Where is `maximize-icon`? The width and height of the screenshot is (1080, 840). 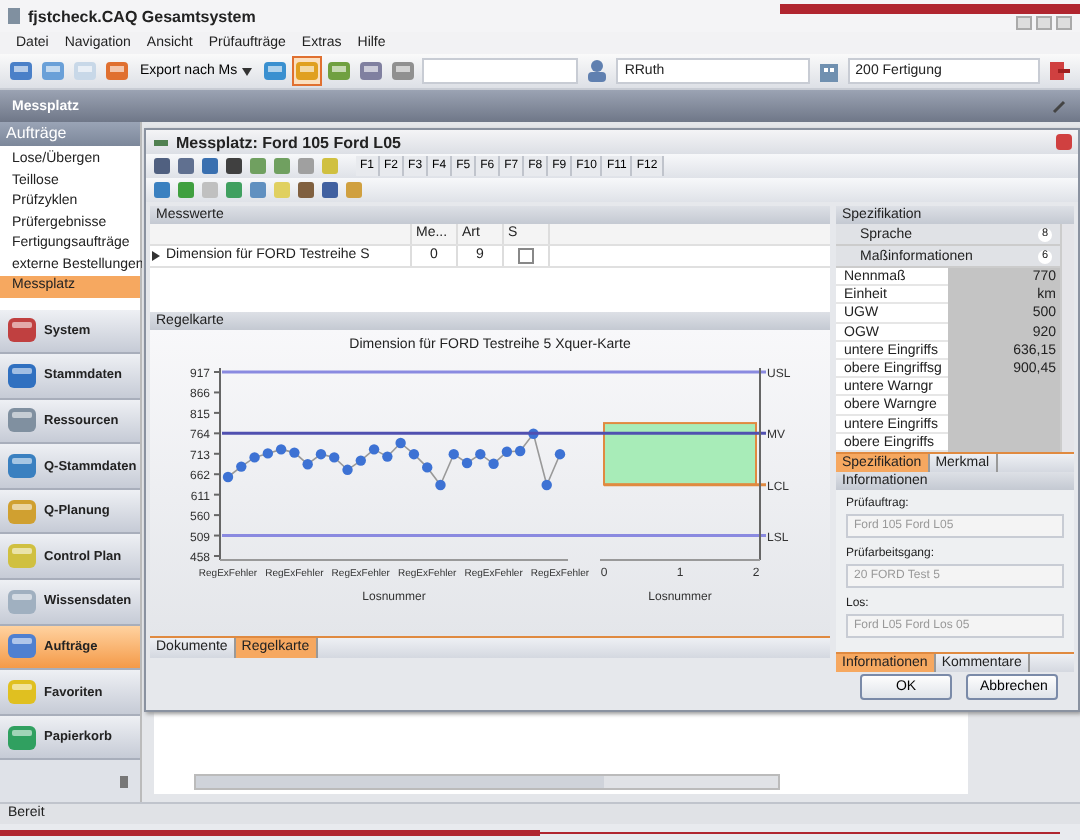 maximize-icon is located at coordinates (1044, 23).